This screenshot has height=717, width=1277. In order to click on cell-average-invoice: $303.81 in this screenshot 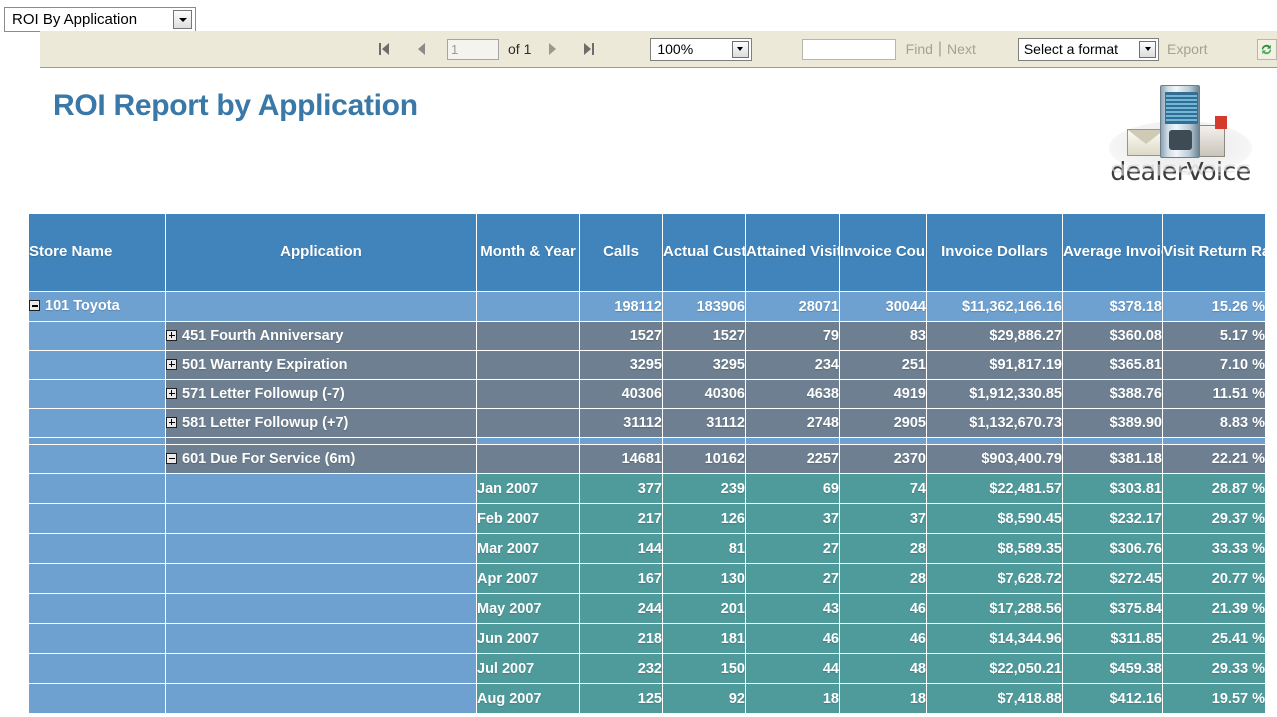, I will do `click(1112, 488)`.